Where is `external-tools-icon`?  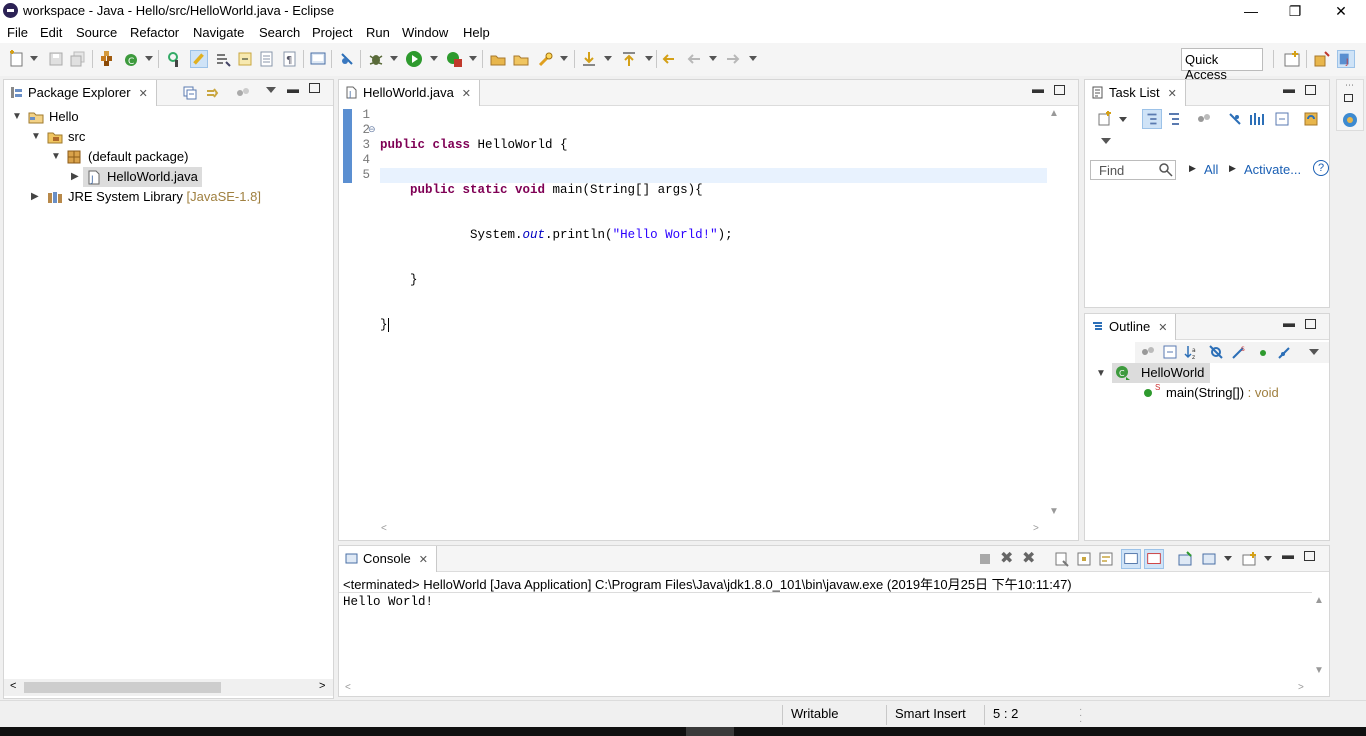
external-tools-icon is located at coordinates (454, 59).